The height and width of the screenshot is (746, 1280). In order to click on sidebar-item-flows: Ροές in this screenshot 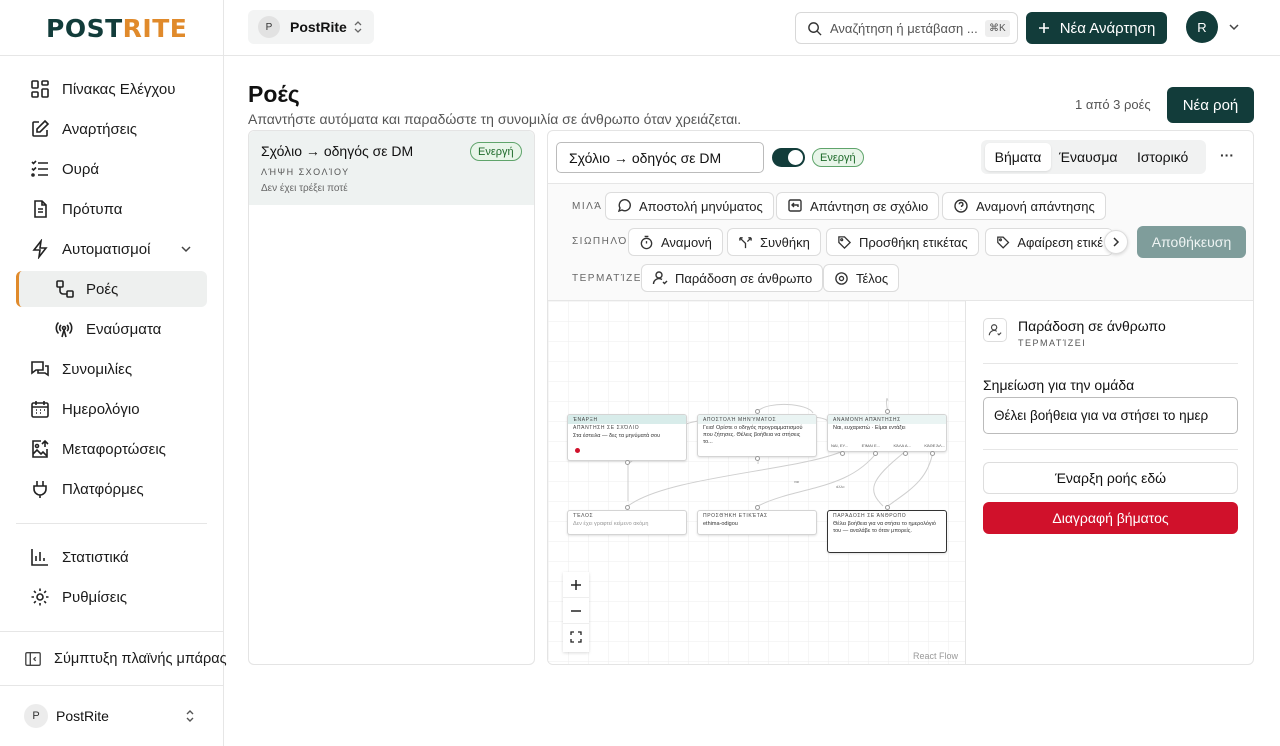, I will do `click(111, 289)`.